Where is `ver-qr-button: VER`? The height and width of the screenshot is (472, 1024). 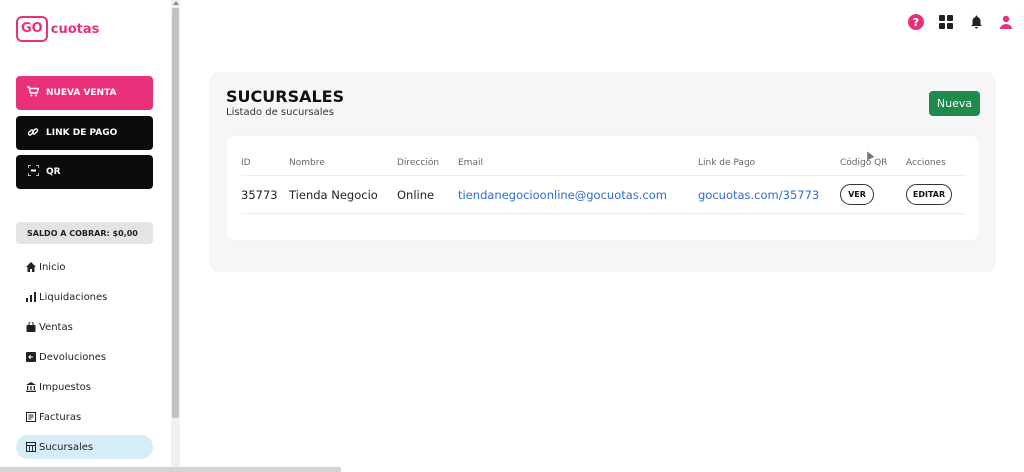 ver-qr-button: VER is located at coordinates (857, 194).